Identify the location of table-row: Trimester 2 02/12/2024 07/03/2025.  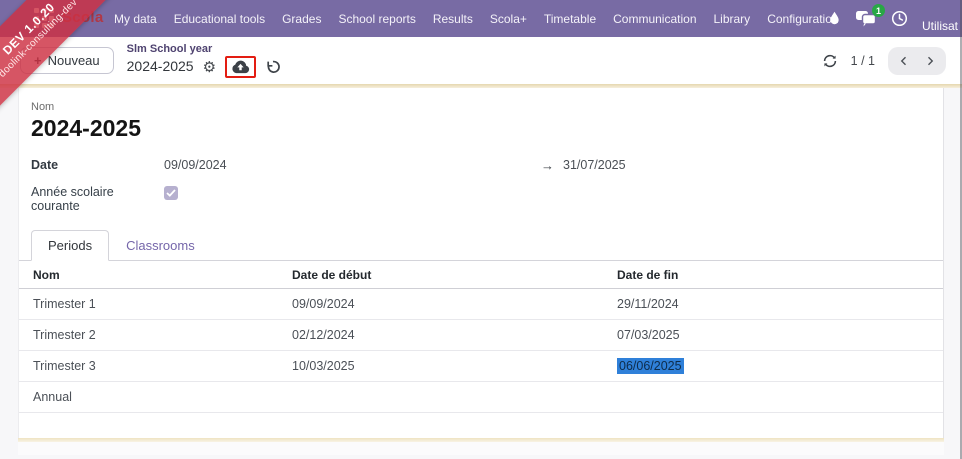
(481, 335).